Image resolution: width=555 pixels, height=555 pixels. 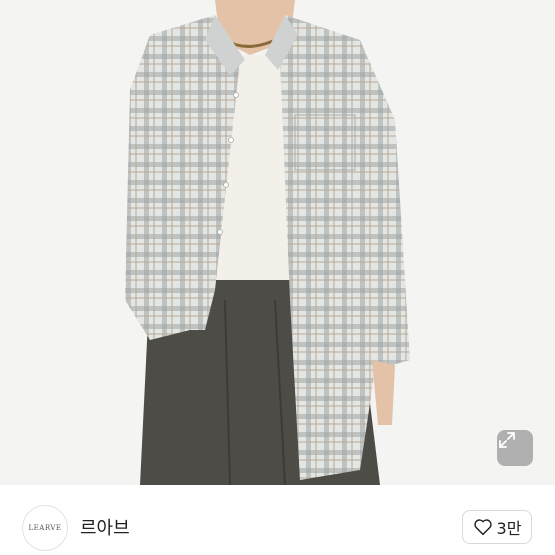 What do you see at coordinates (507, 440) in the screenshot?
I see `expand-arrows-icon` at bounding box center [507, 440].